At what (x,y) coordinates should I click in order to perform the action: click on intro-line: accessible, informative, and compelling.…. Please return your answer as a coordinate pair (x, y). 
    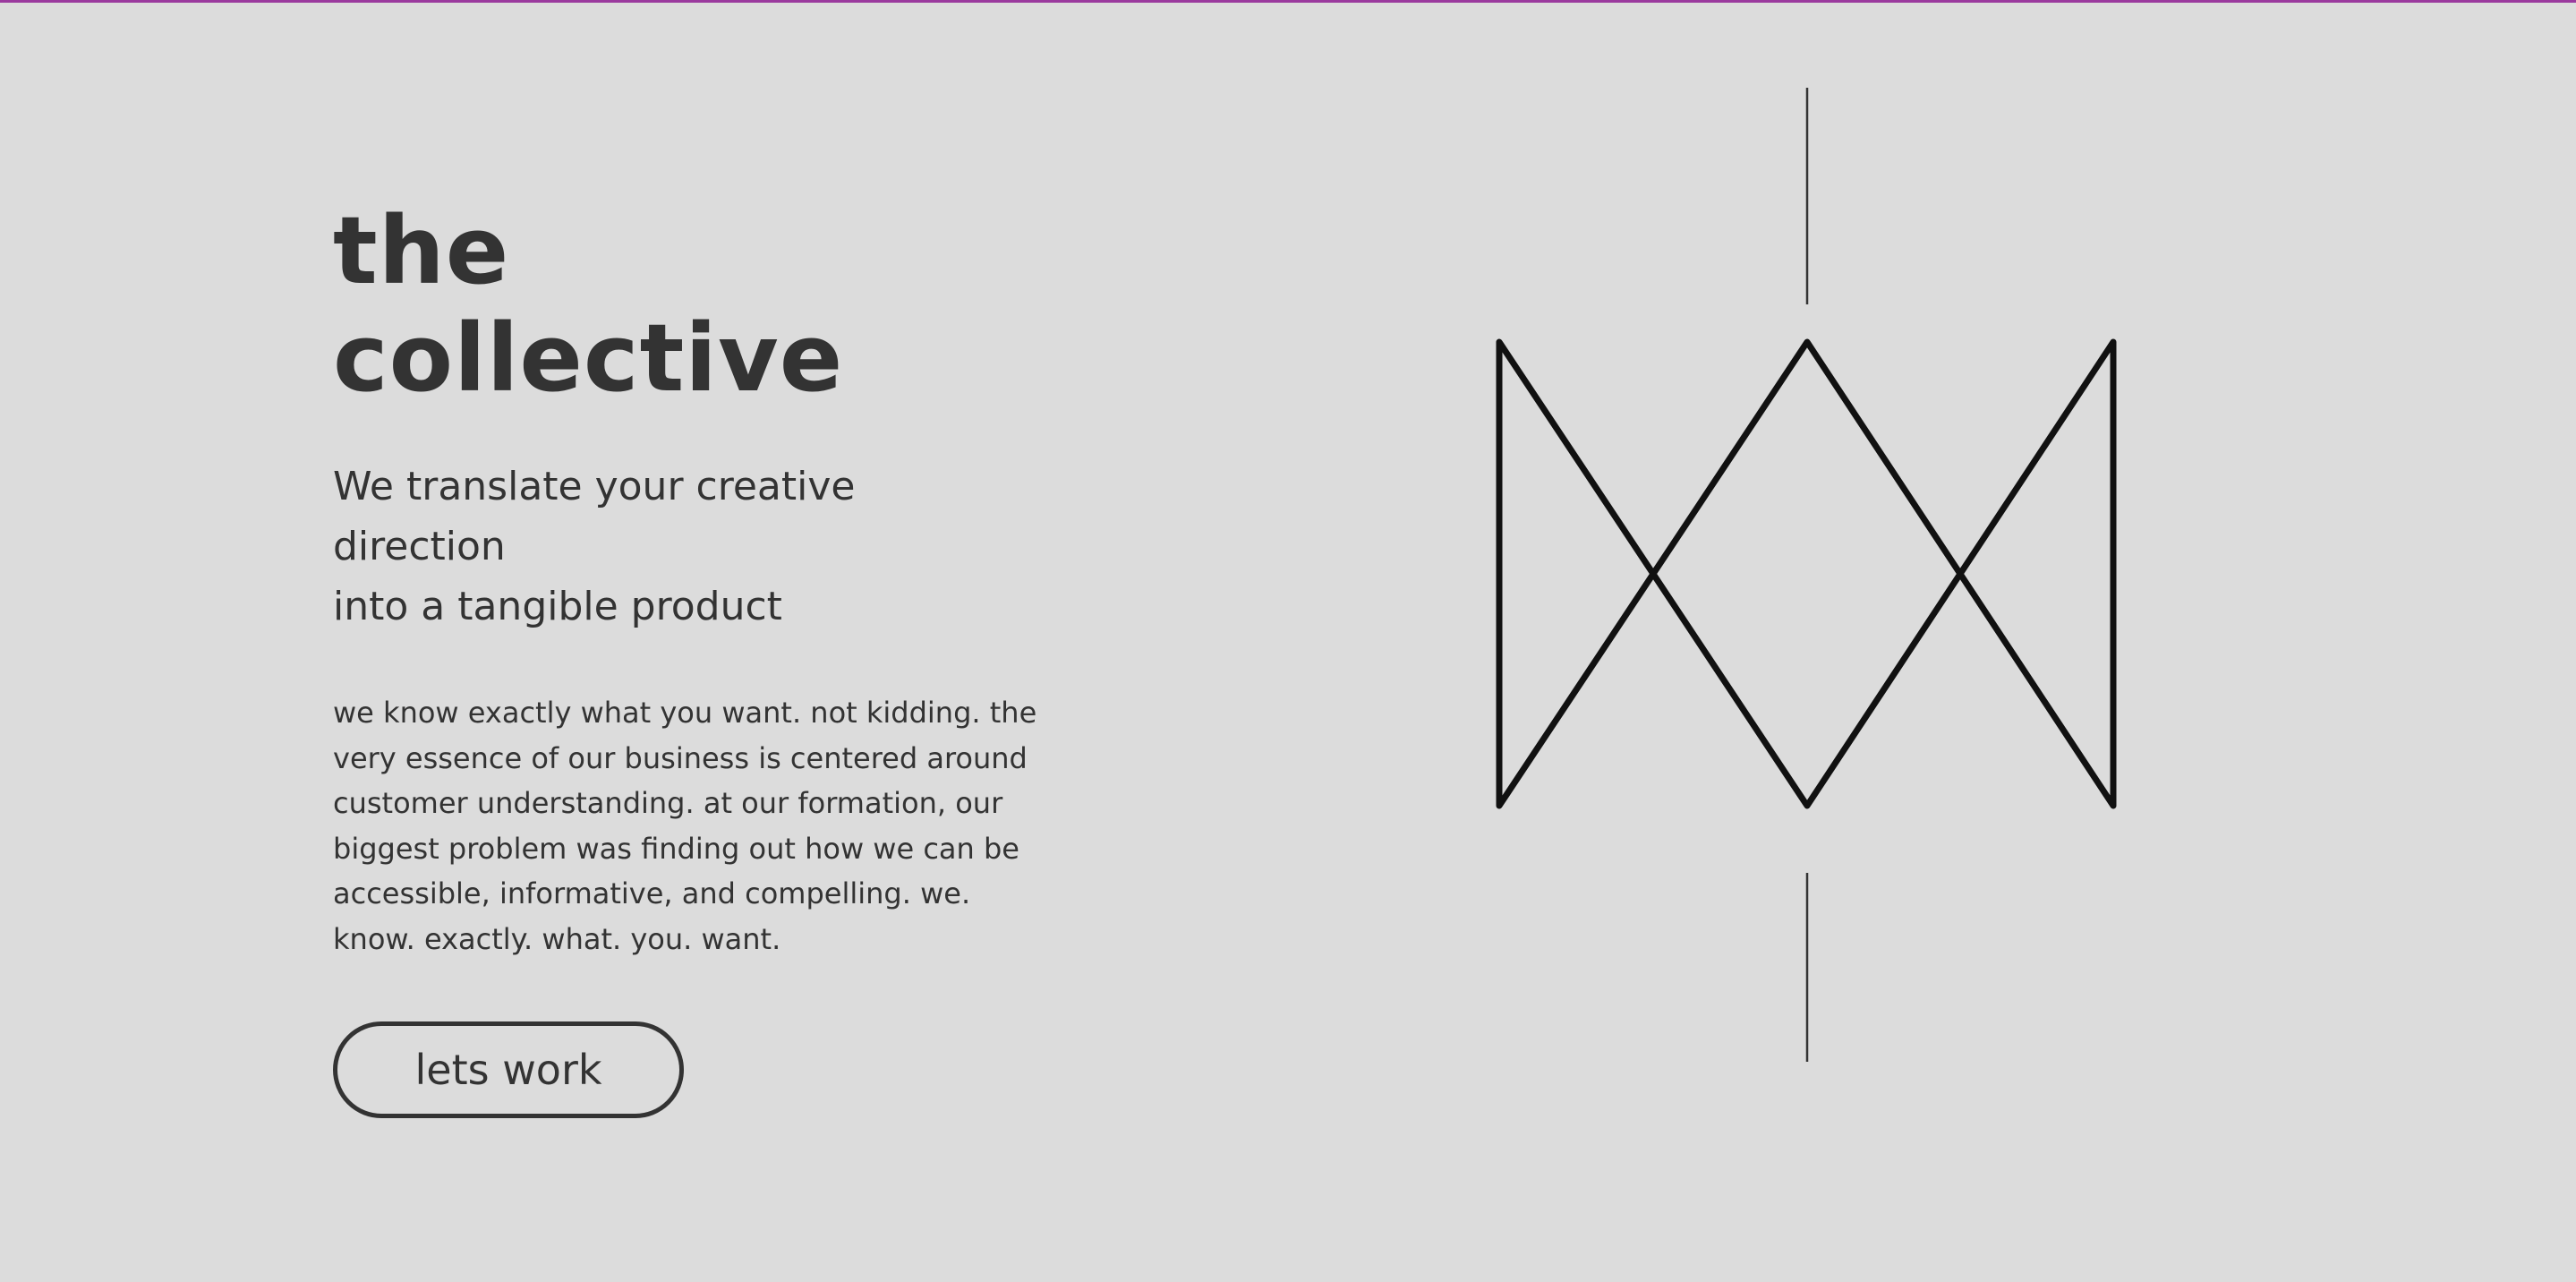
    Looking at the image, I should click on (652, 893).